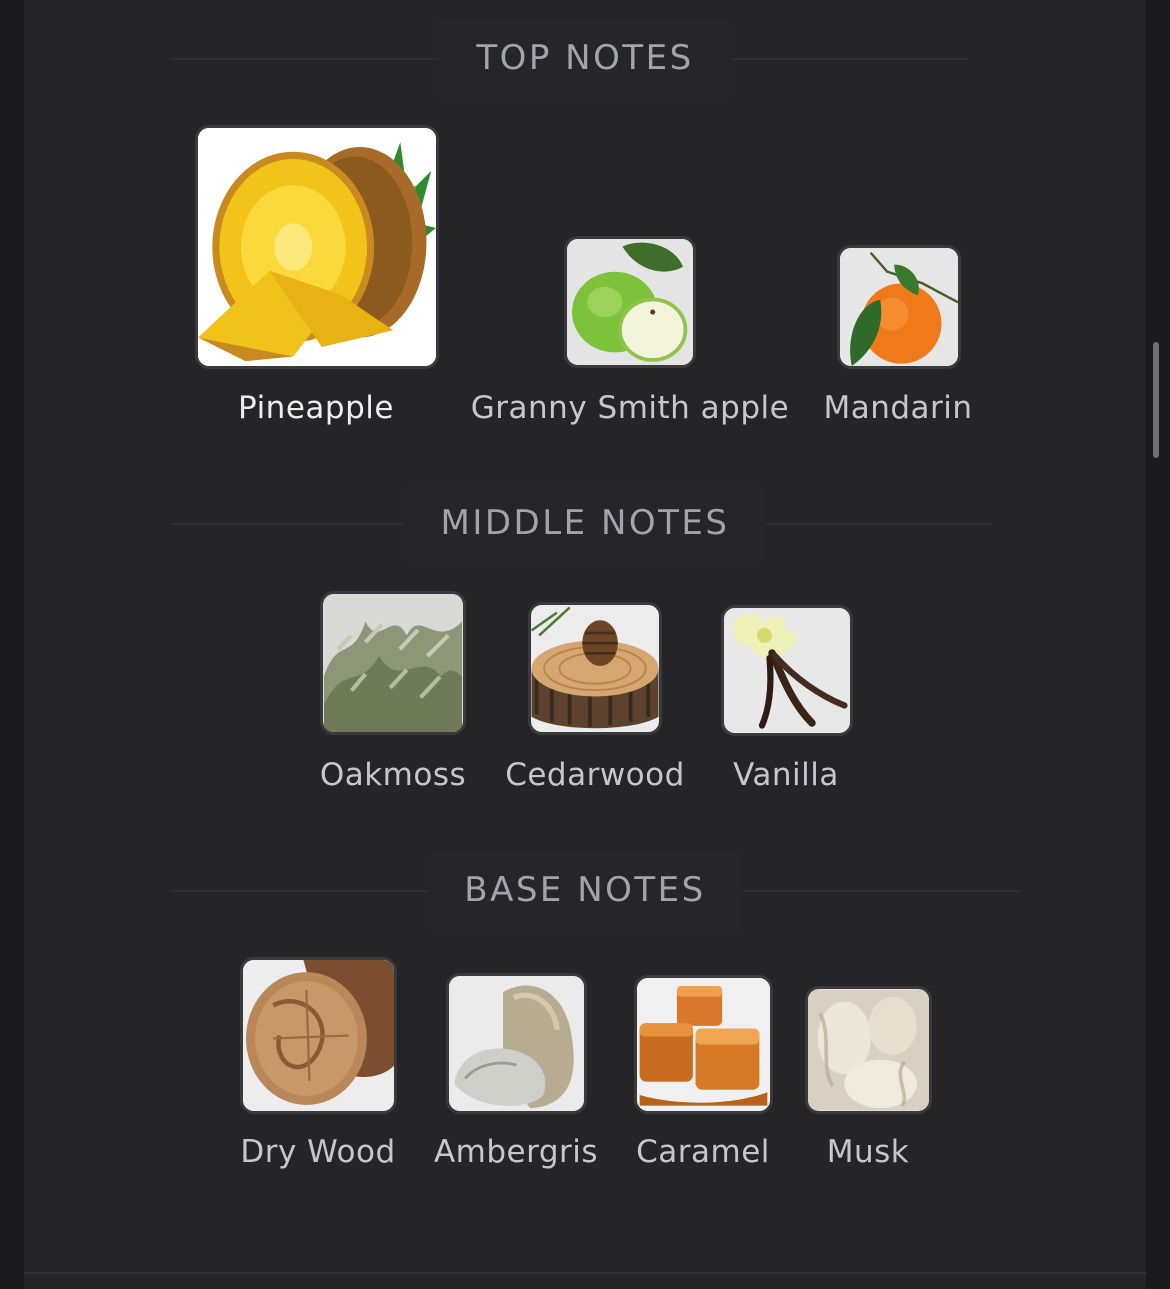 The height and width of the screenshot is (1289, 1170). Describe the element at coordinates (318, 1152) in the screenshot. I see `note-label: Dry Wood` at that location.